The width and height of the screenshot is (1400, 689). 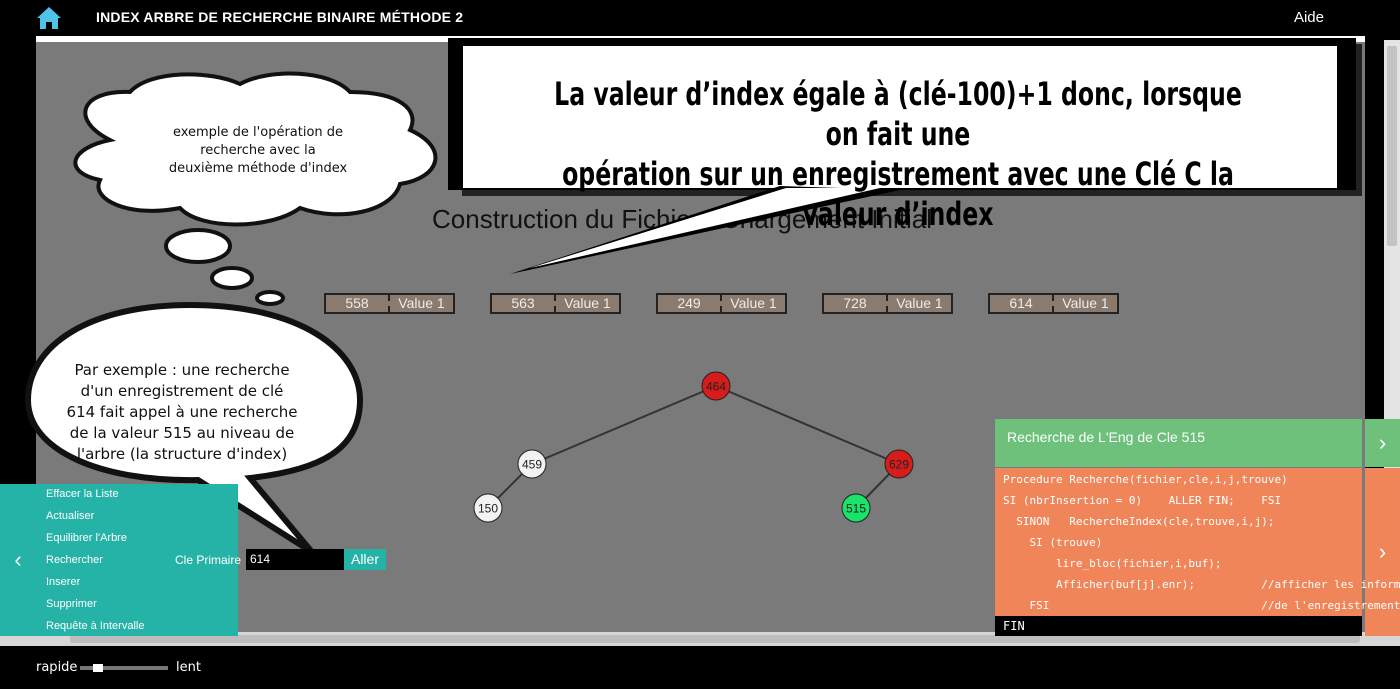 I want to click on tree-edges, so click(x=693, y=447).